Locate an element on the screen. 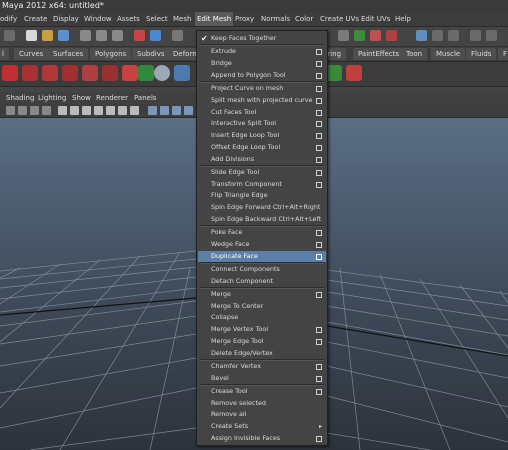 The height and width of the screenshot is (450, 508). shelf-tab-polygons: Polygons is located at coordinates (111, 54).